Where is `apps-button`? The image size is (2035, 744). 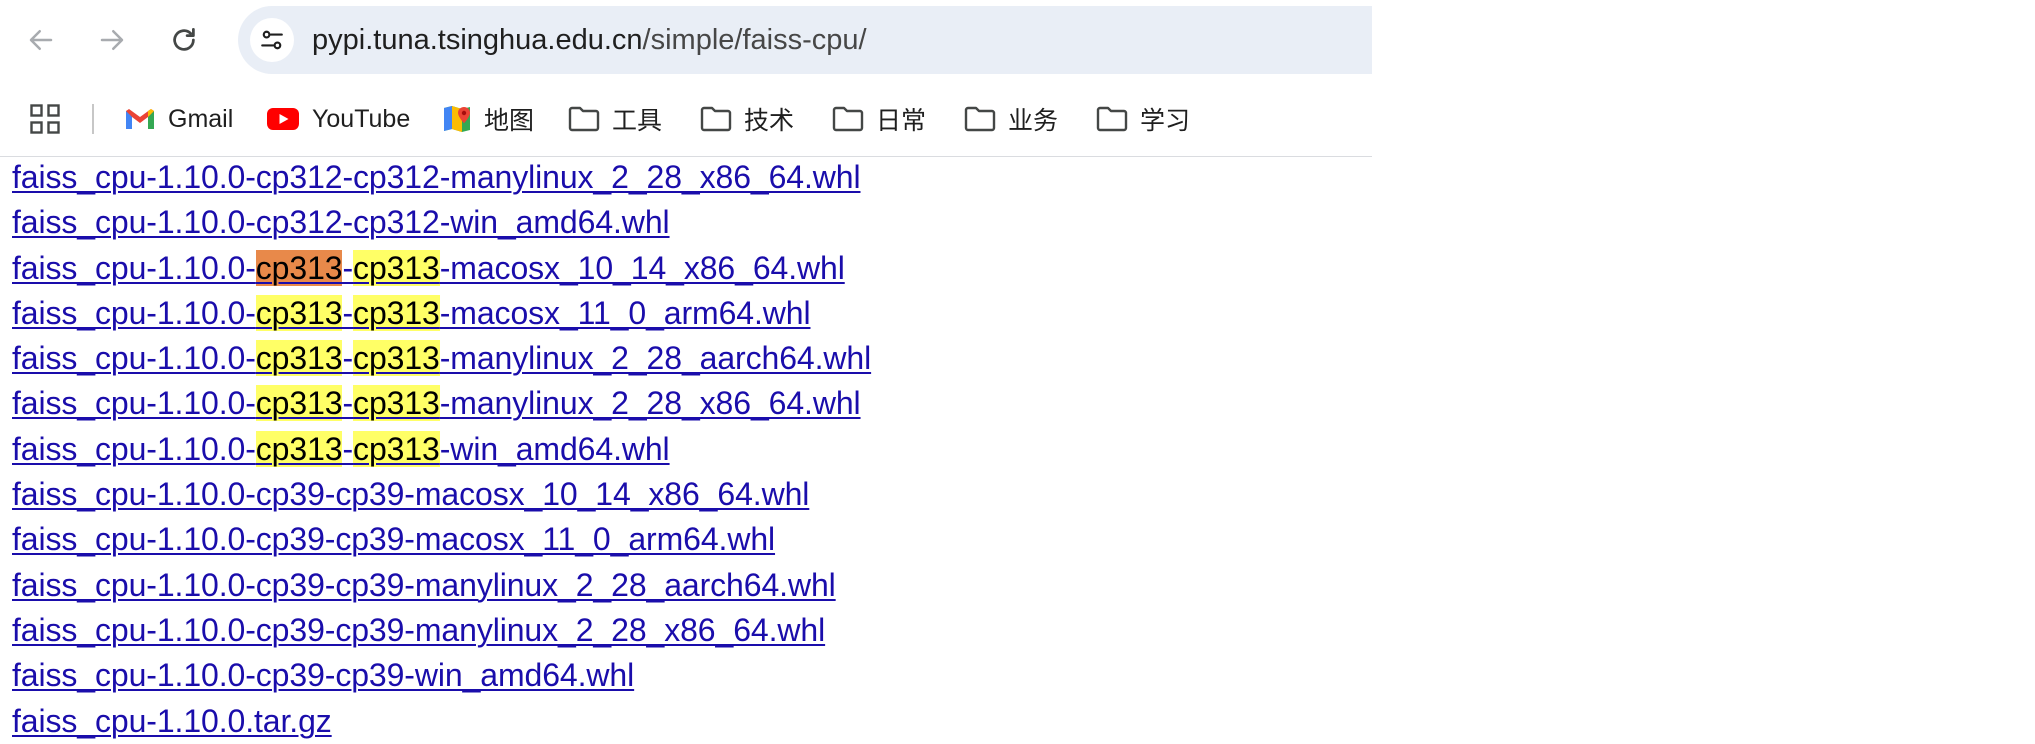 apps-button is located at coordinates (45, 119).